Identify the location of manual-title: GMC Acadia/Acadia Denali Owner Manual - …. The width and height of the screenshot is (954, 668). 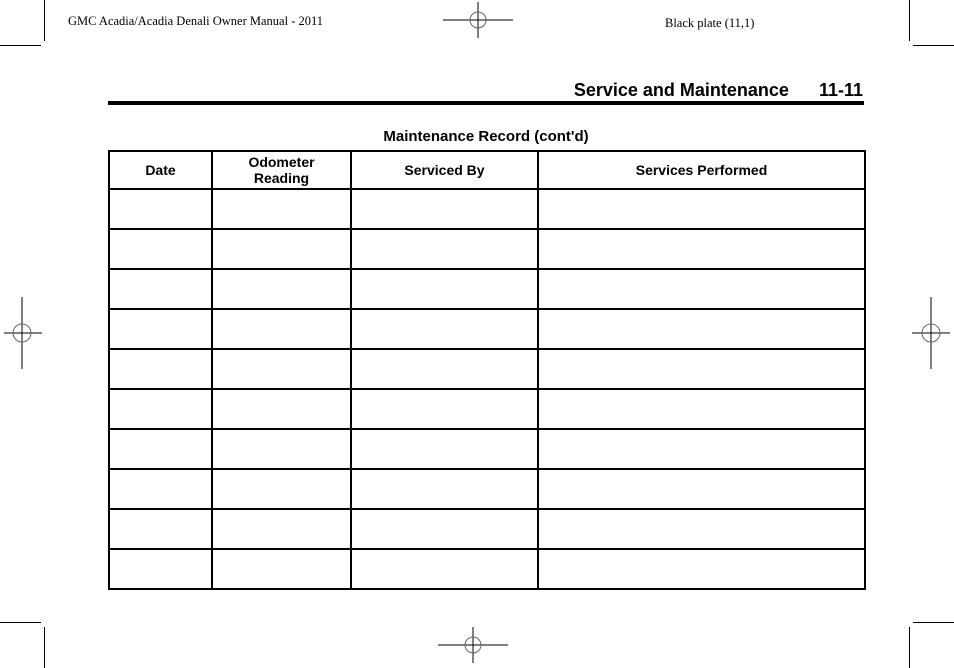
(196, 21).